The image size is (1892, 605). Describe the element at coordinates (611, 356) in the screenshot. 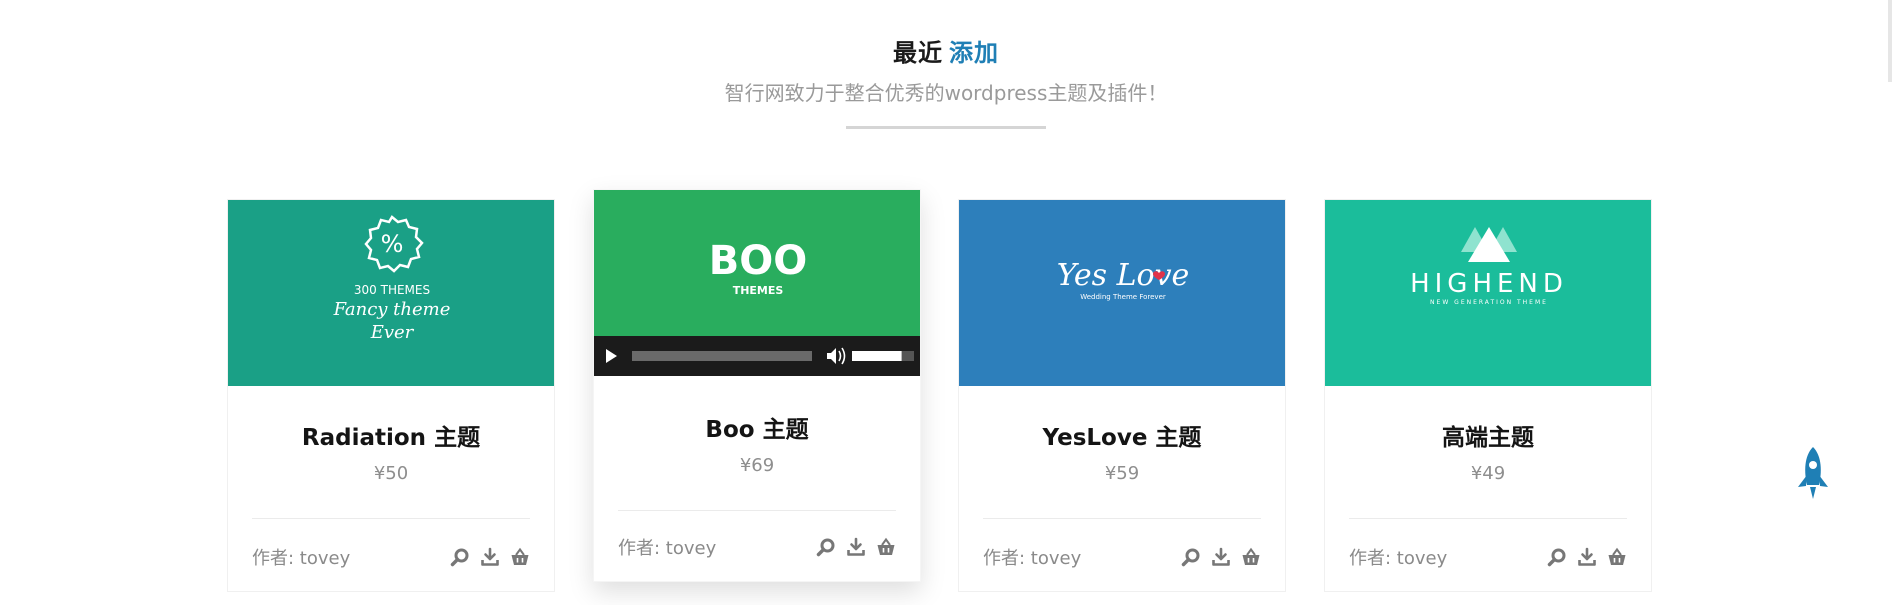

I see `play-icon` at that location.